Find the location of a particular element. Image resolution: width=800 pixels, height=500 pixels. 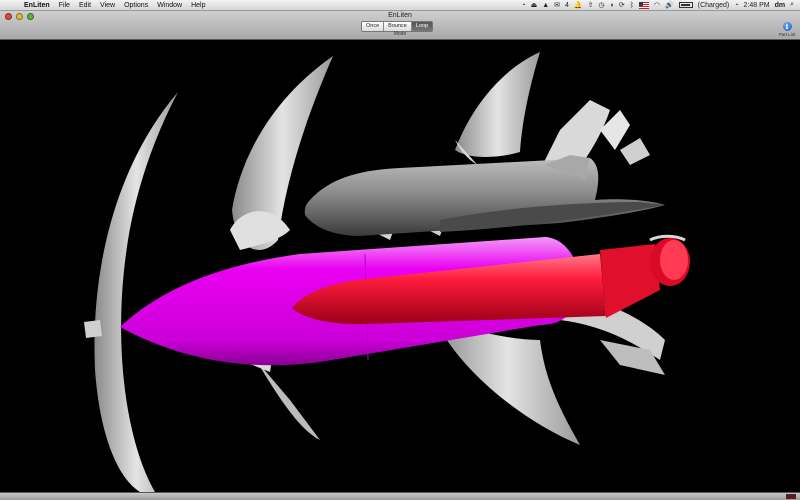

menu-file: File is located at coordinates (64, 5).